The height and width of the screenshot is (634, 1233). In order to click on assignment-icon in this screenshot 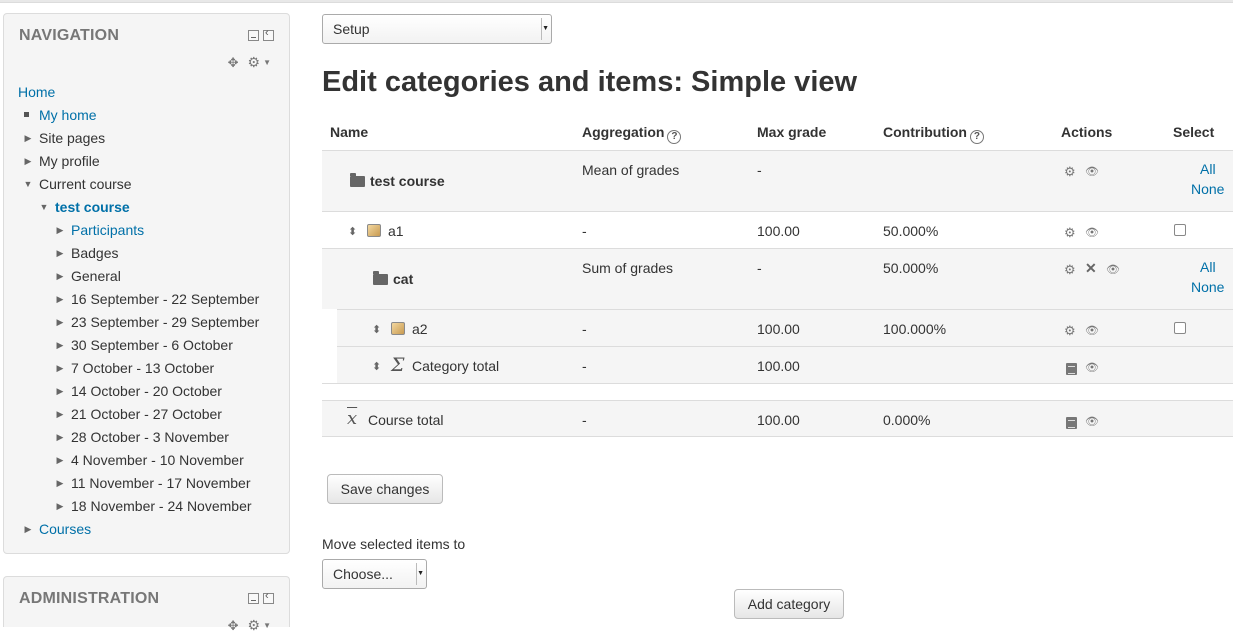, I will do `click(374, 230)`.